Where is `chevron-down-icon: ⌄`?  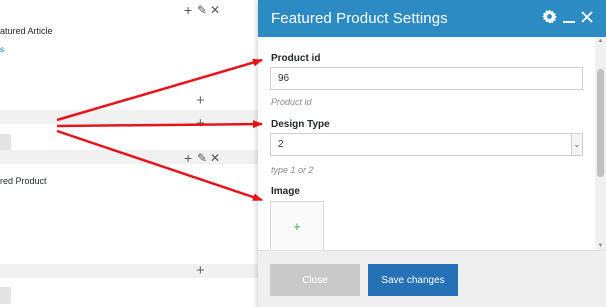
chevron-down-icon: ⌄ is located at coordinates (576, 144).